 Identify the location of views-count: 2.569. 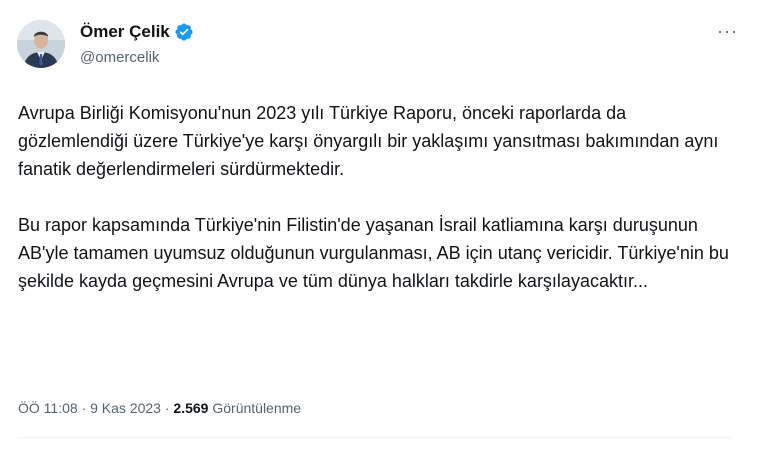
(191, 408).